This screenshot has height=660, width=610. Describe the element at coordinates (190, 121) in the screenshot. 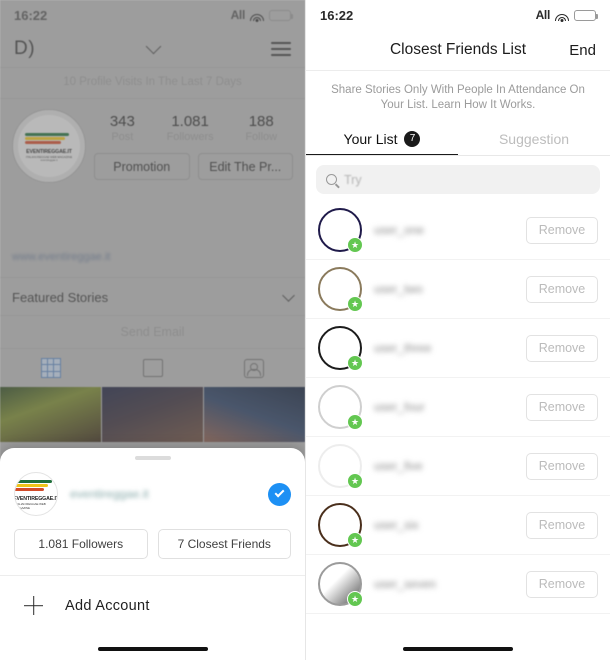

I see `stat-followers-value: 1.081` at that location.